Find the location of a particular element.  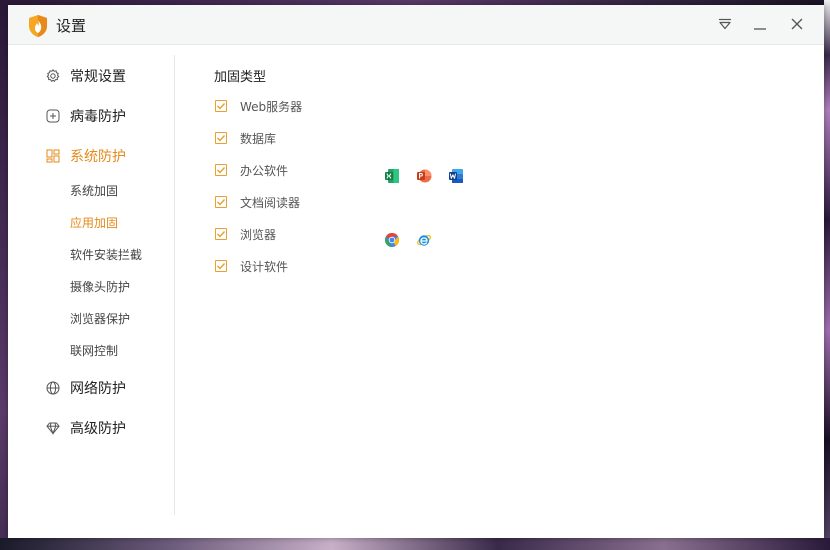

option-database: 数据库 is located at coordinates (245, 138).